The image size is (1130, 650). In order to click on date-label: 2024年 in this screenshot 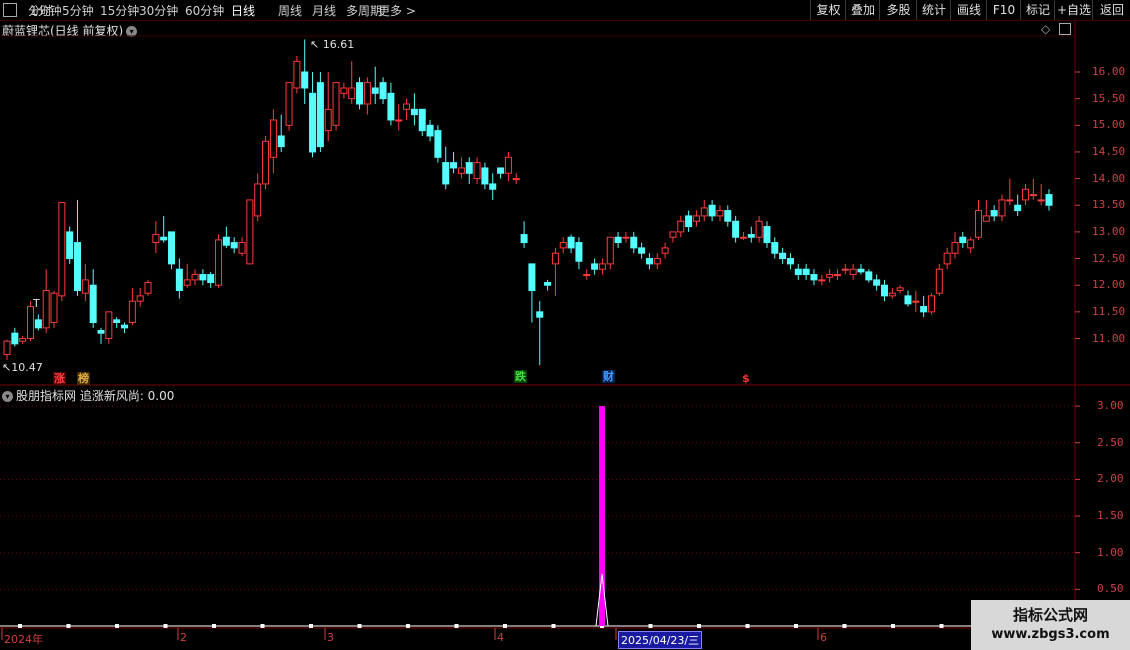, I will do `click(23, 639)`.